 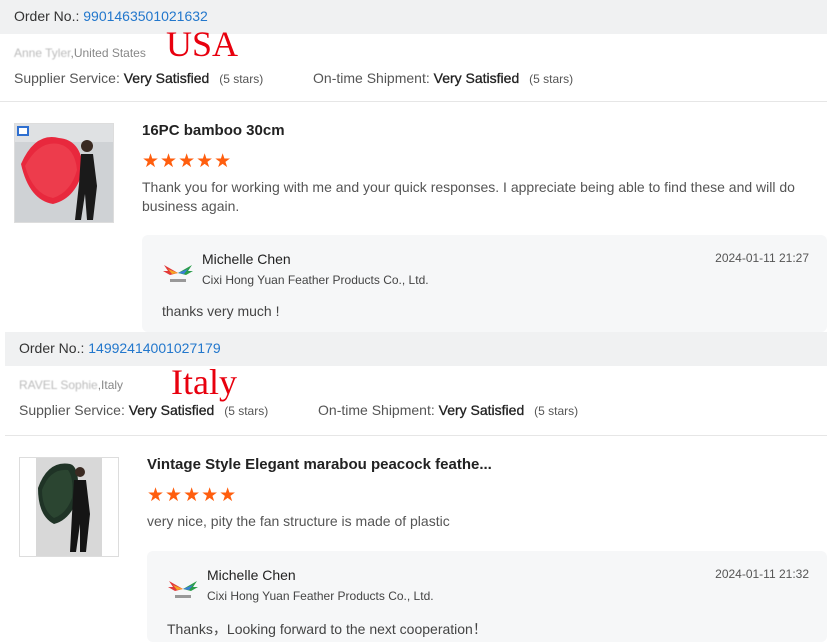 I want to click on buyer-name: Anne Tyler, so click(x=42, y=53).